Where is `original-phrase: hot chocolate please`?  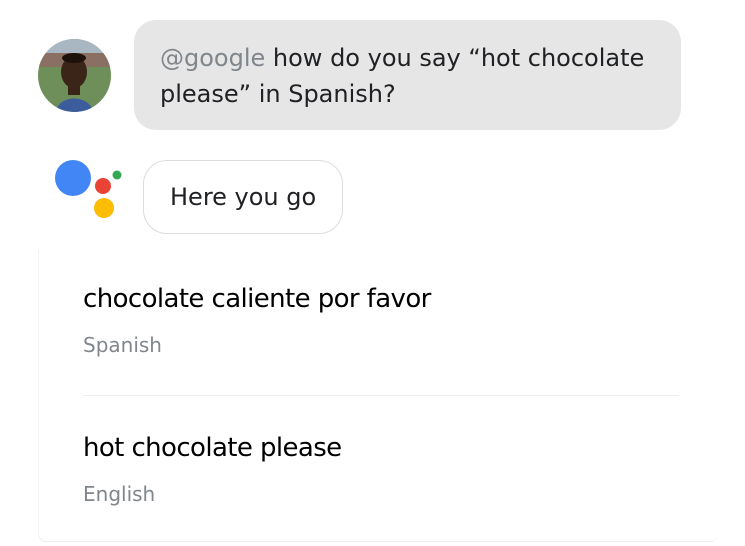
original-phrase: hot chocolate please is located at coordinates (212, 448).